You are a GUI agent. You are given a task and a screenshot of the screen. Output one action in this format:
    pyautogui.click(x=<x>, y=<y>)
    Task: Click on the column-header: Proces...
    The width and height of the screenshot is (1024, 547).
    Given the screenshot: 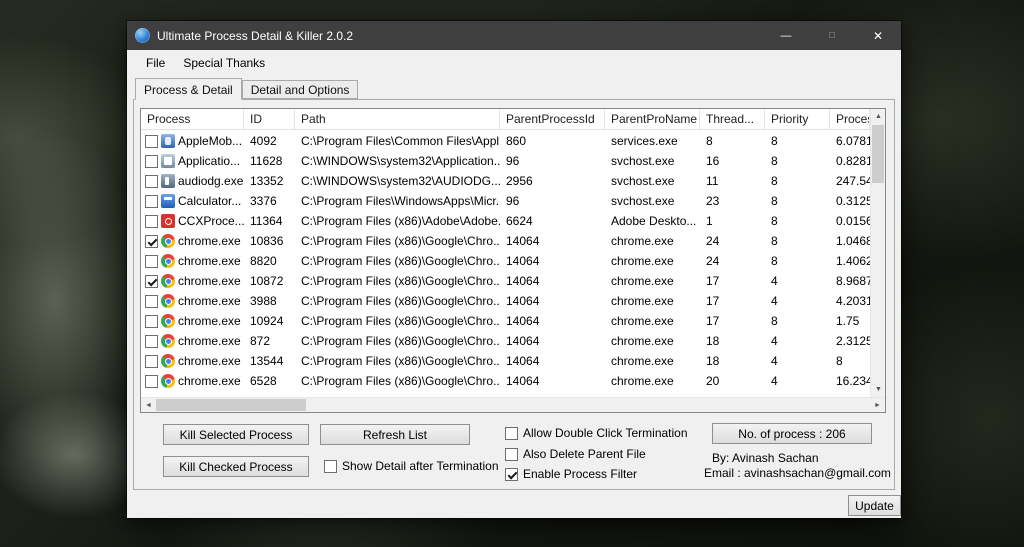 What is the action you would take?
    pyautogui.click(x=850, y=119)
    